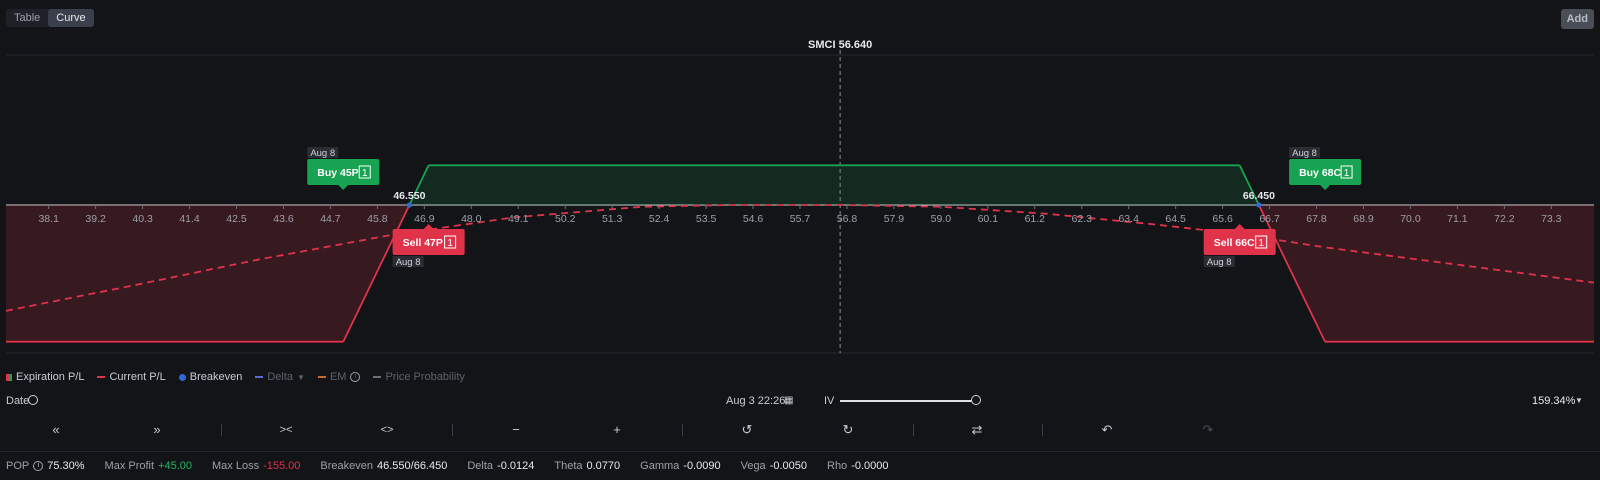 The height and width of the screenshot is (480, 1600). Describe the element at coordinates (337, 173) in the screenshot. I see `leg-label: Buy 45P` at that location.